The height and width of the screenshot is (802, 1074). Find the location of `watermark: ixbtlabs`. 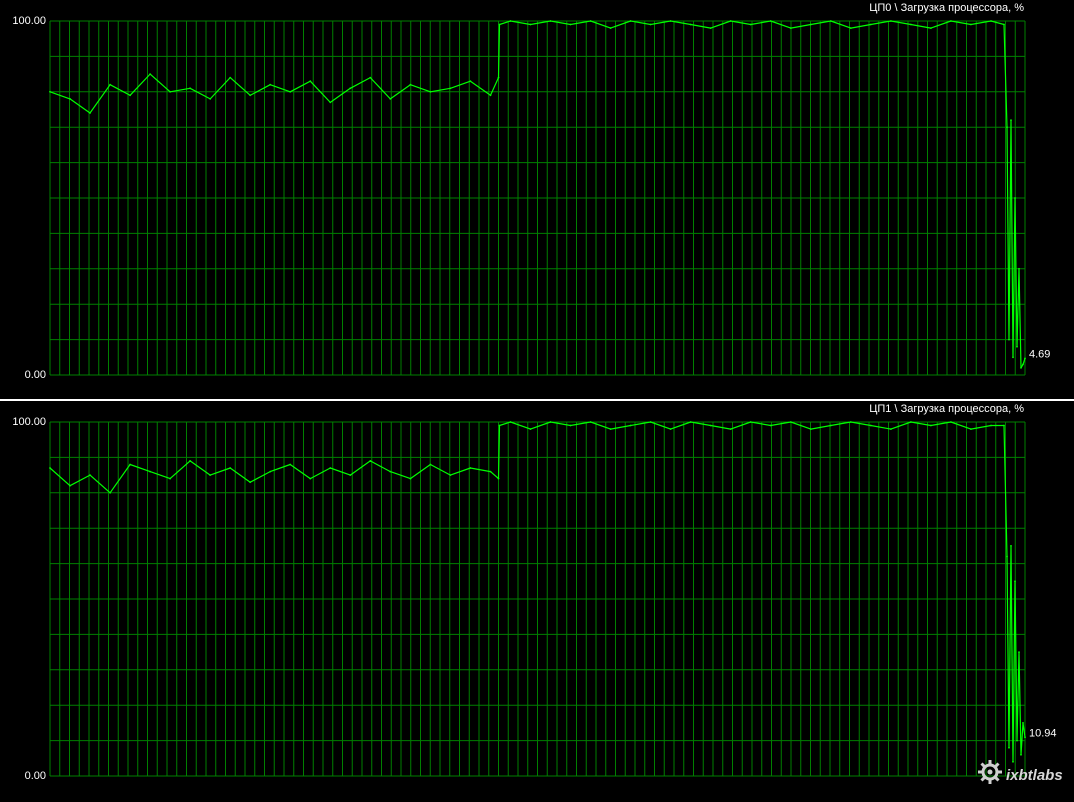

watermark: ixbtlabs is located at coordinates (1020, 772).